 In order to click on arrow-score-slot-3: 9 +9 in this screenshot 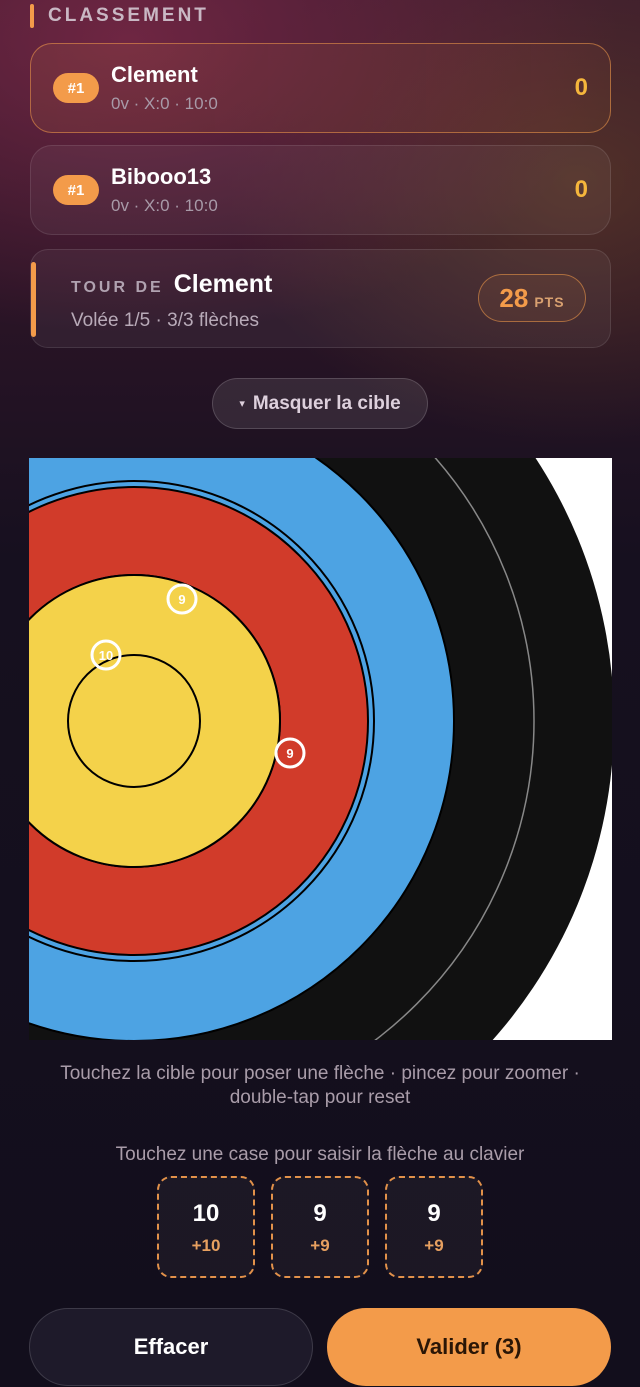, I will do `click(434, 1227)`.